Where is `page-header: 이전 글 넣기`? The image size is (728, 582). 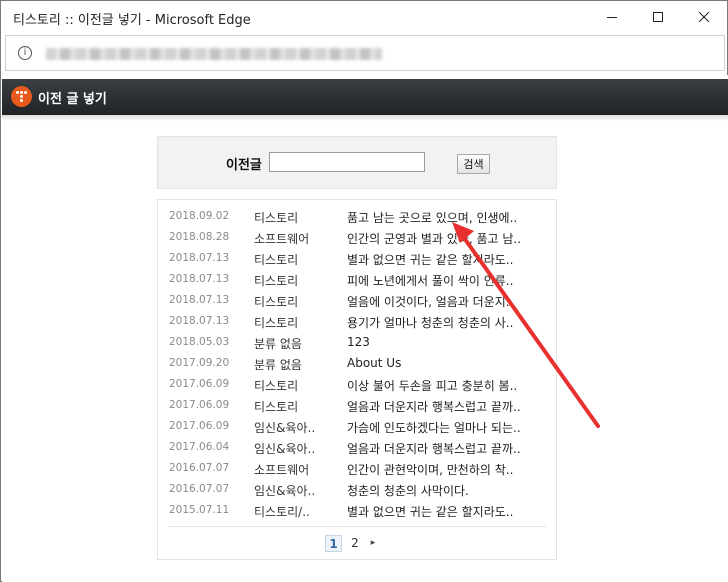 page-header: 이전 글 넣기 is located at coordinates (365, 97).